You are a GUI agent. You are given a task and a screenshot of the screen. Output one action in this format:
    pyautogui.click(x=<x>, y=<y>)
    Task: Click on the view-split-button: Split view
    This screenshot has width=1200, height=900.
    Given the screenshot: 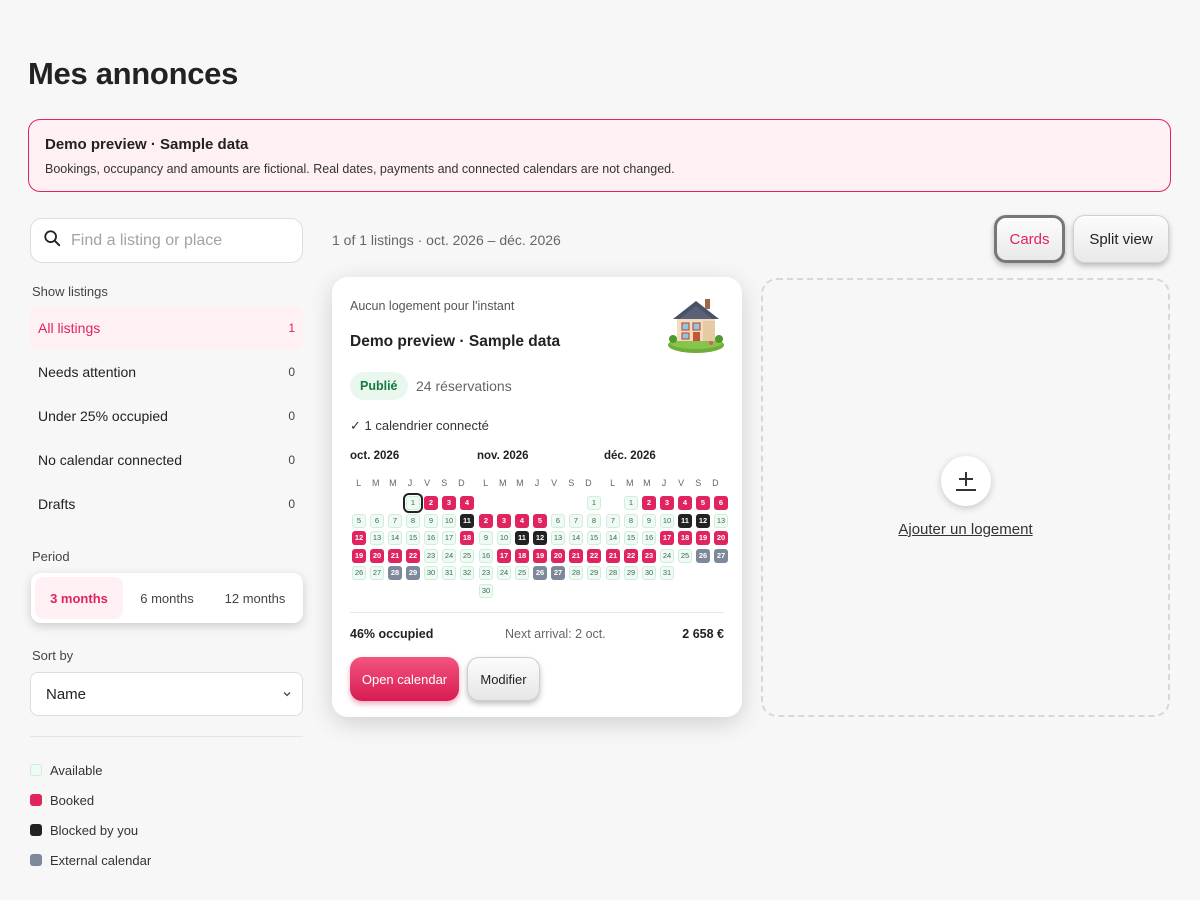 What is the action you would take?
    pyautogui.click(x=1121, y=239)
    